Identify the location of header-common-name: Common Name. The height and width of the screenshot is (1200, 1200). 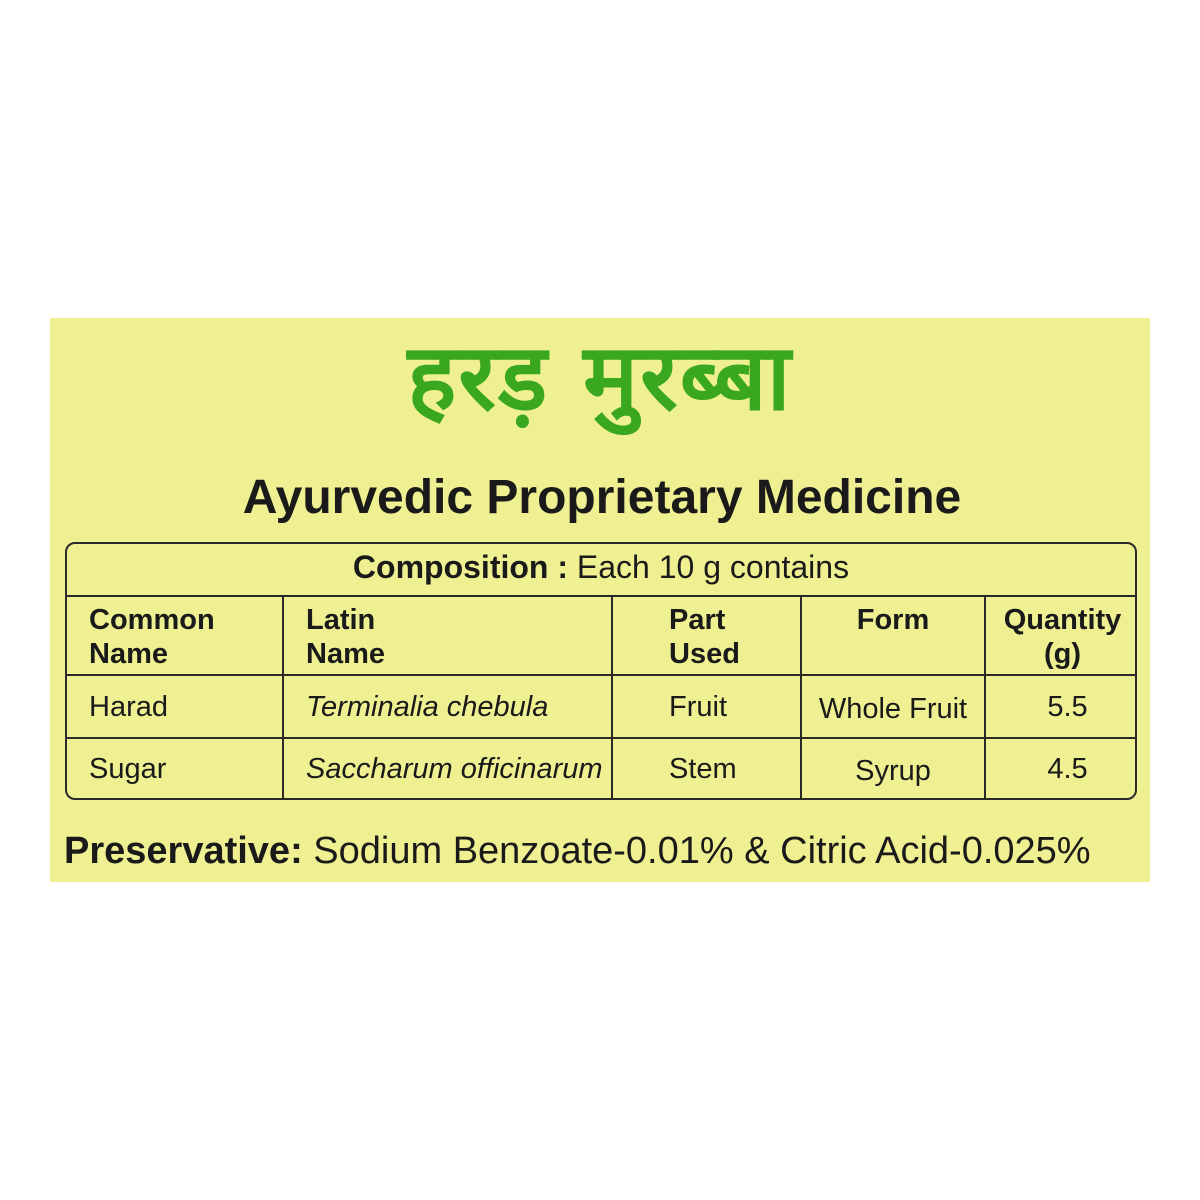
(152, 637).